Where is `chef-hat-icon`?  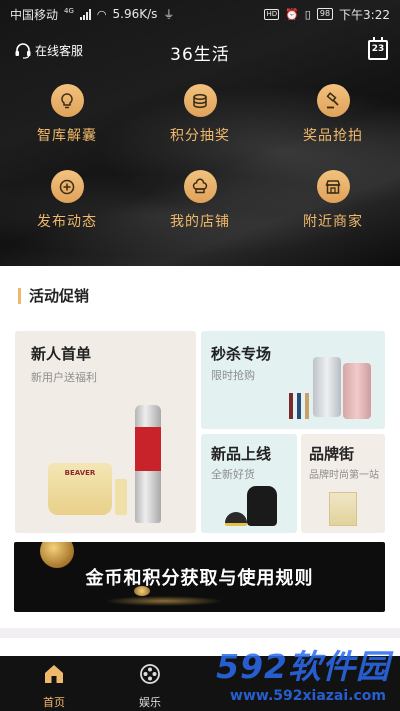 chef-hat-icon is located at coordinates (200, 186).